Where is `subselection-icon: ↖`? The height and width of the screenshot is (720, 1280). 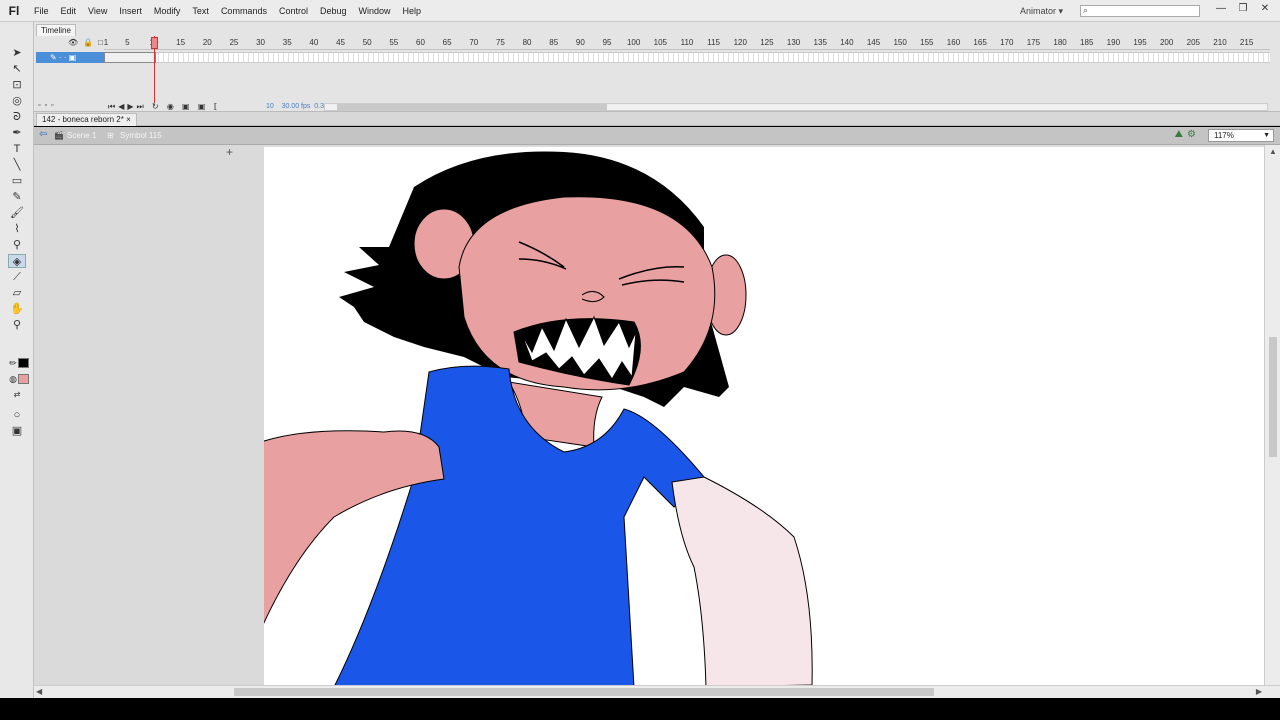 subselection-icon: ↖ is located at coordinates (17, 69).